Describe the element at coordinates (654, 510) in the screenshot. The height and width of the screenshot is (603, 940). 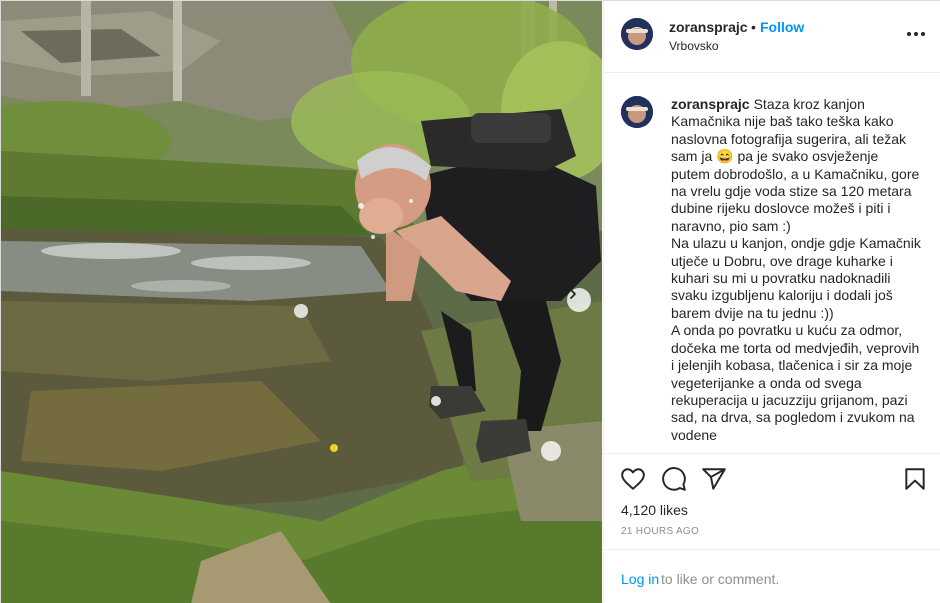
I see `likes-count: 4,120 likes` at that location.